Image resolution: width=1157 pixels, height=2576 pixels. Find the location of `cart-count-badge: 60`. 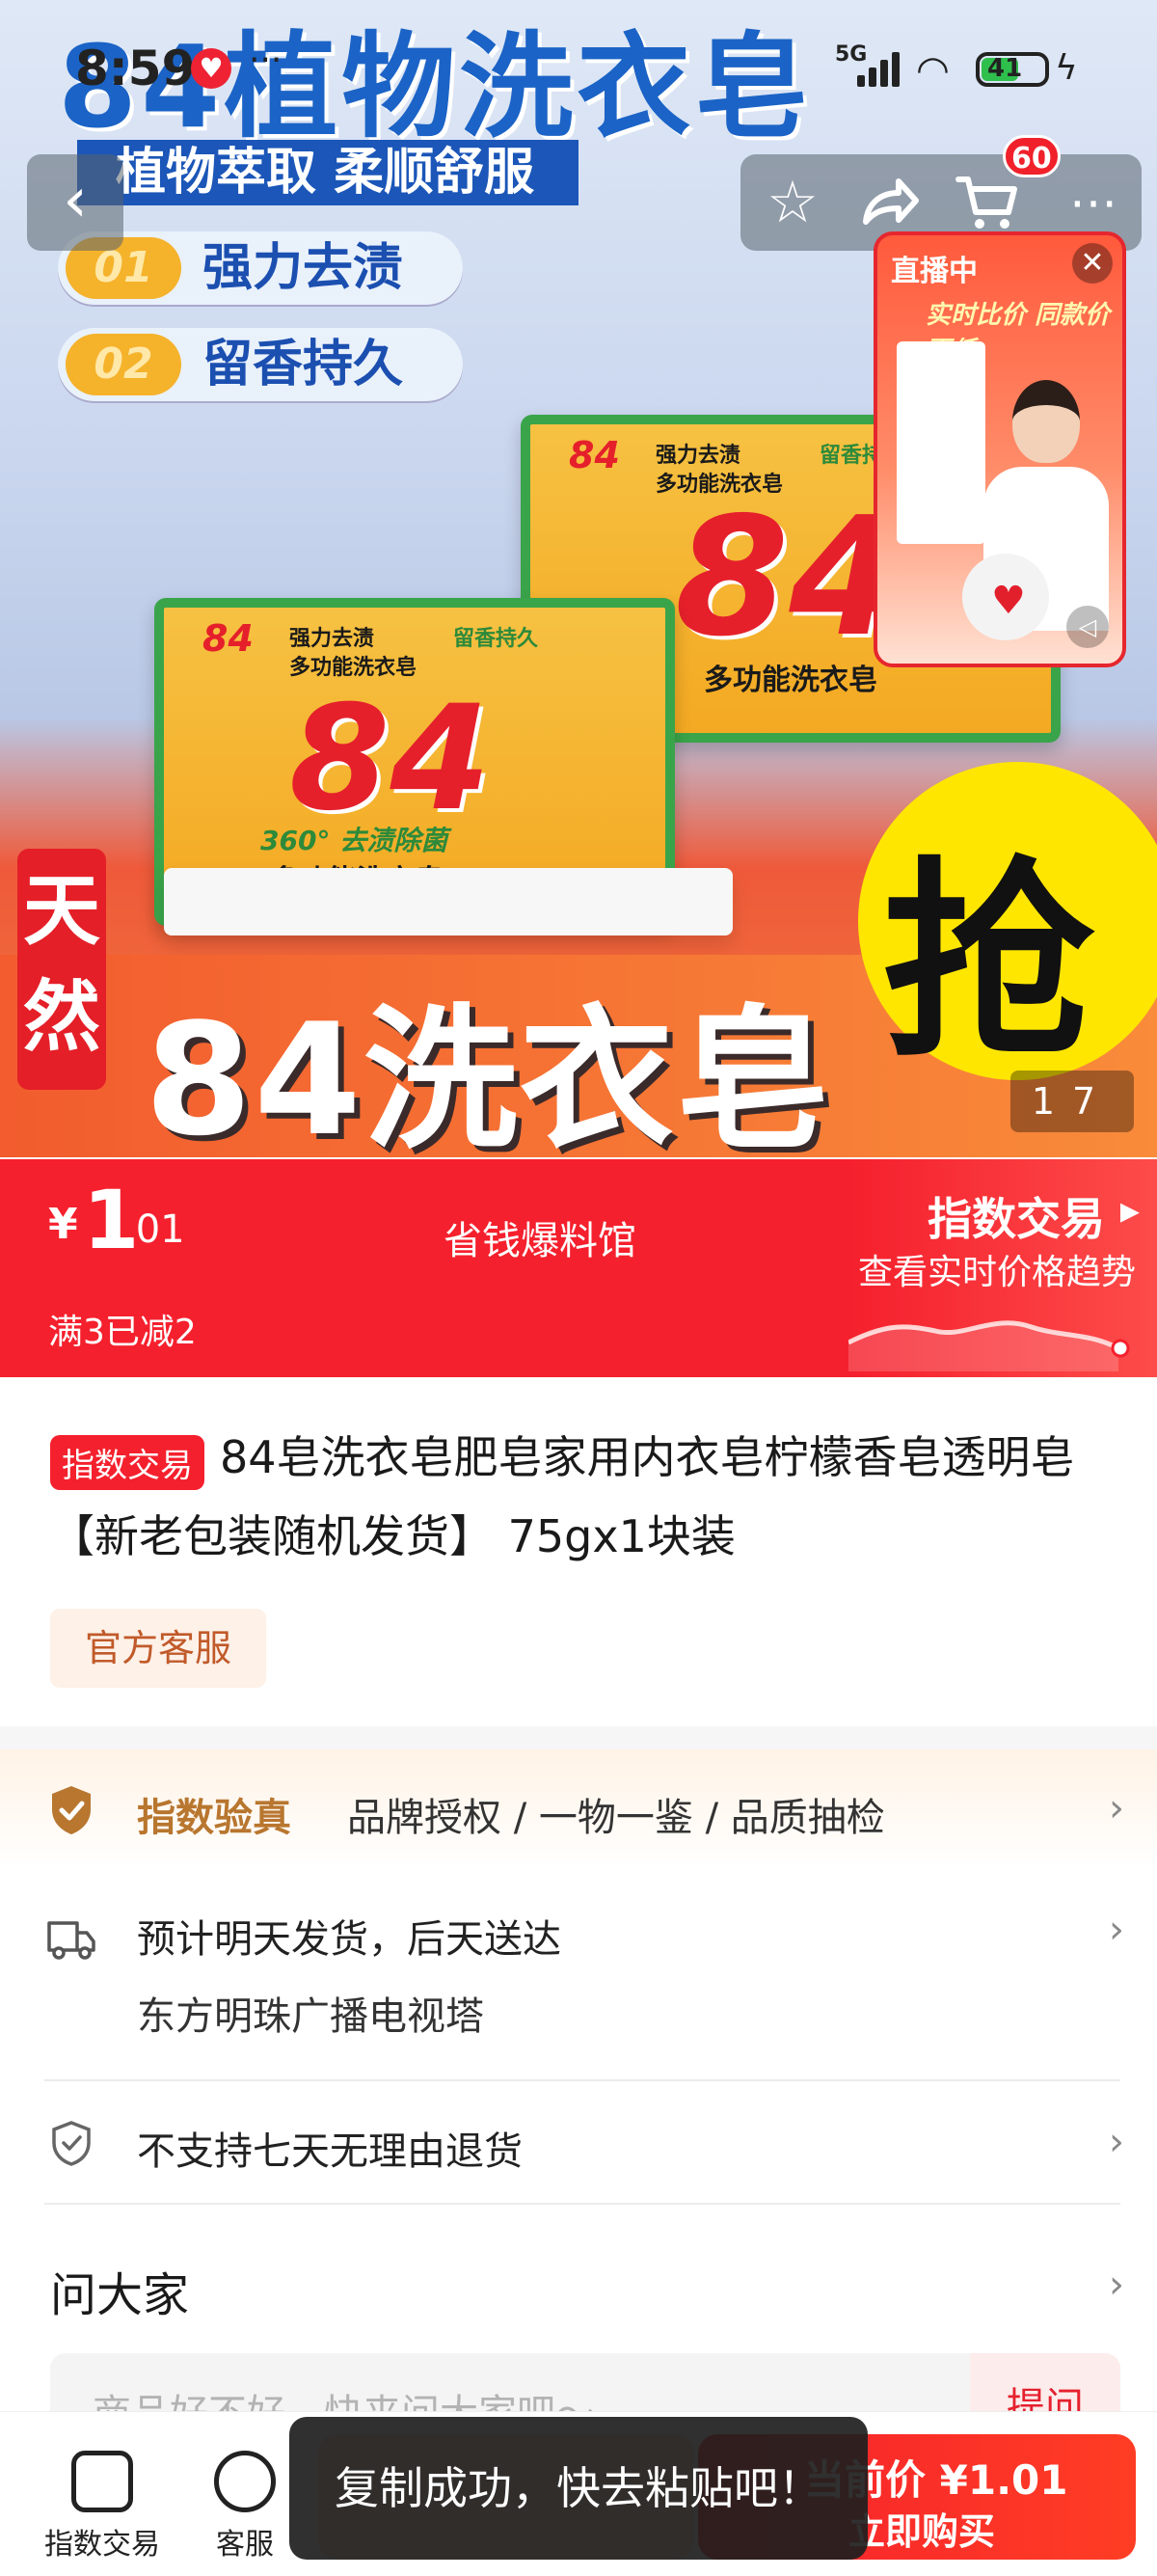

cart-count-badge: 60 is located at coordinates (1032, 156).